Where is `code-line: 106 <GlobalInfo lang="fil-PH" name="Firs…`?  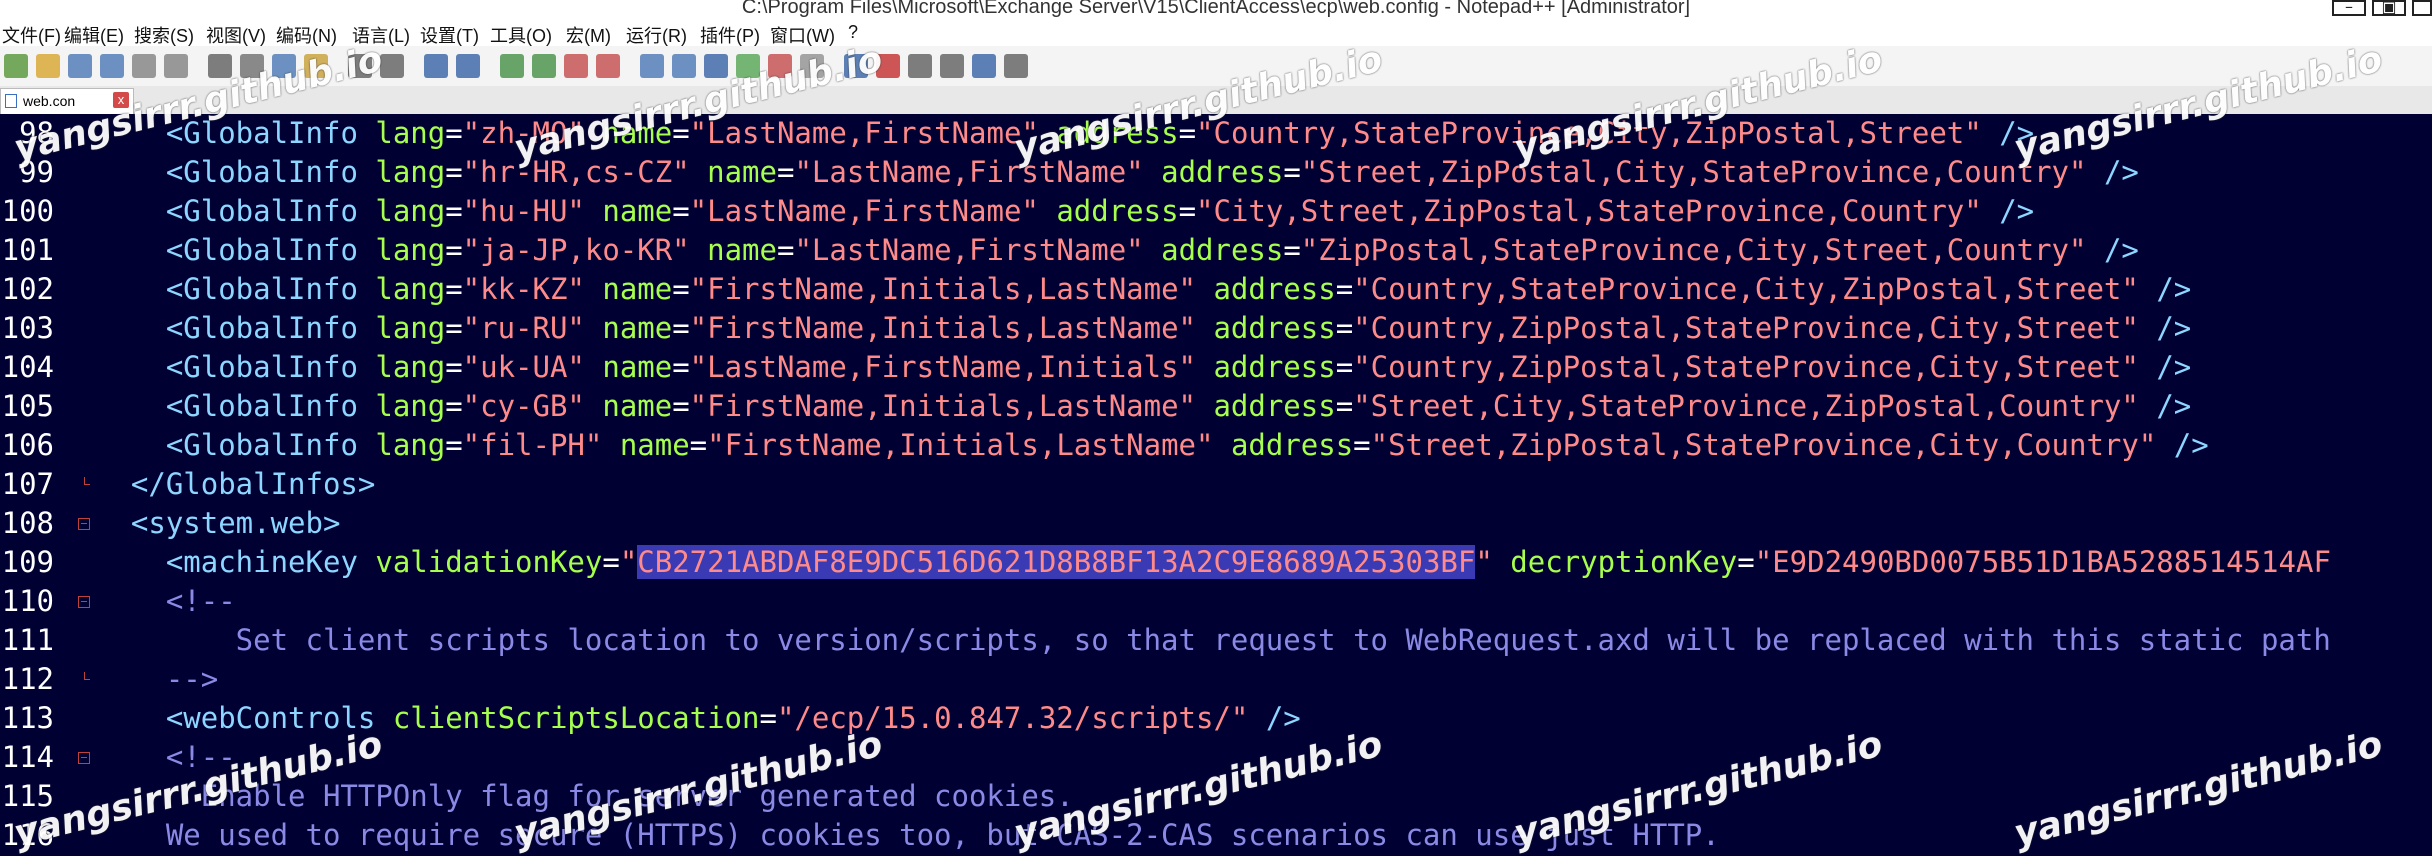 code-line: 106 <GlobalInfo lang="fil-PH" name="Firs… is located at coordinates (1216, 445).